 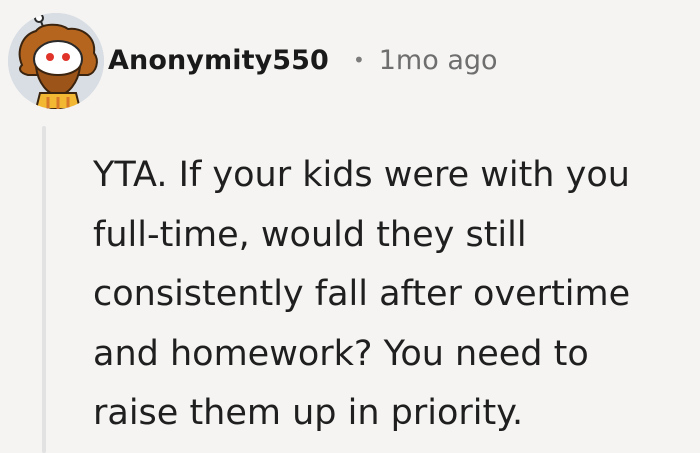 I want to click on avatar, so click(x=56, y=61).